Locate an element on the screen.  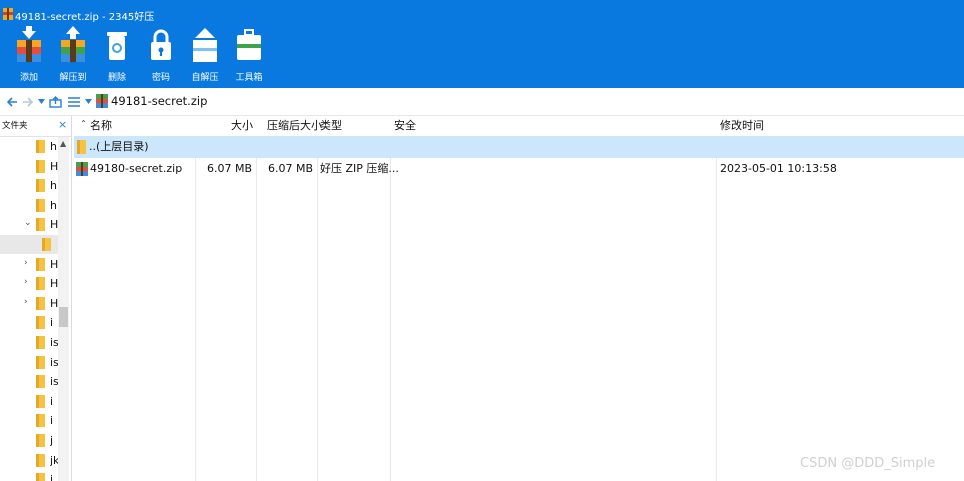
file-modified: 2023-05-01 10:13:58 is located at coordinates (778, 168).